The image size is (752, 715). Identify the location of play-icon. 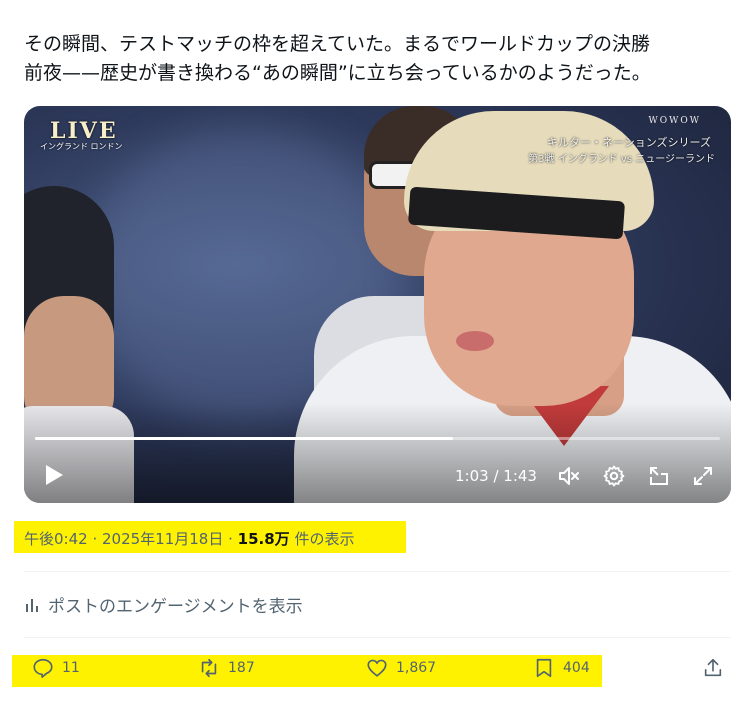
(54, 475).